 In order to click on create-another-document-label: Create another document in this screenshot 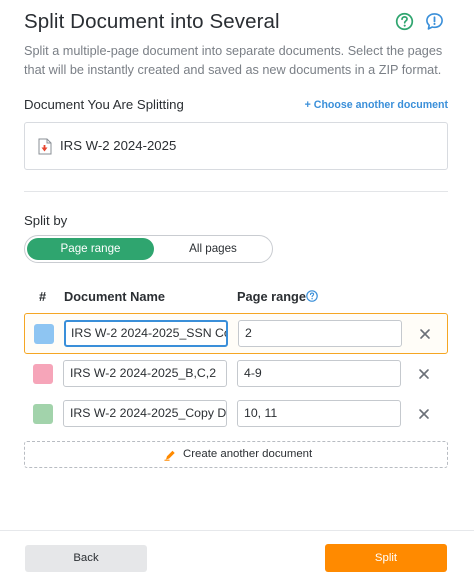, I will do `click(248, 454)`.